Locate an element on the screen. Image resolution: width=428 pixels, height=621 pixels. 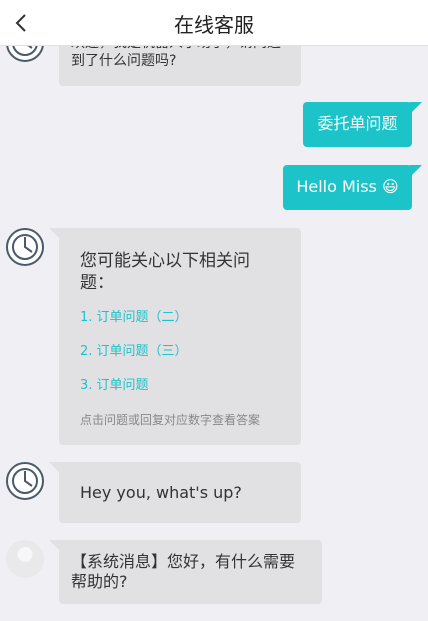
system-message-text: 【系统消息】您好，有什么需要帮助的? is located at coordinates (183, 571).